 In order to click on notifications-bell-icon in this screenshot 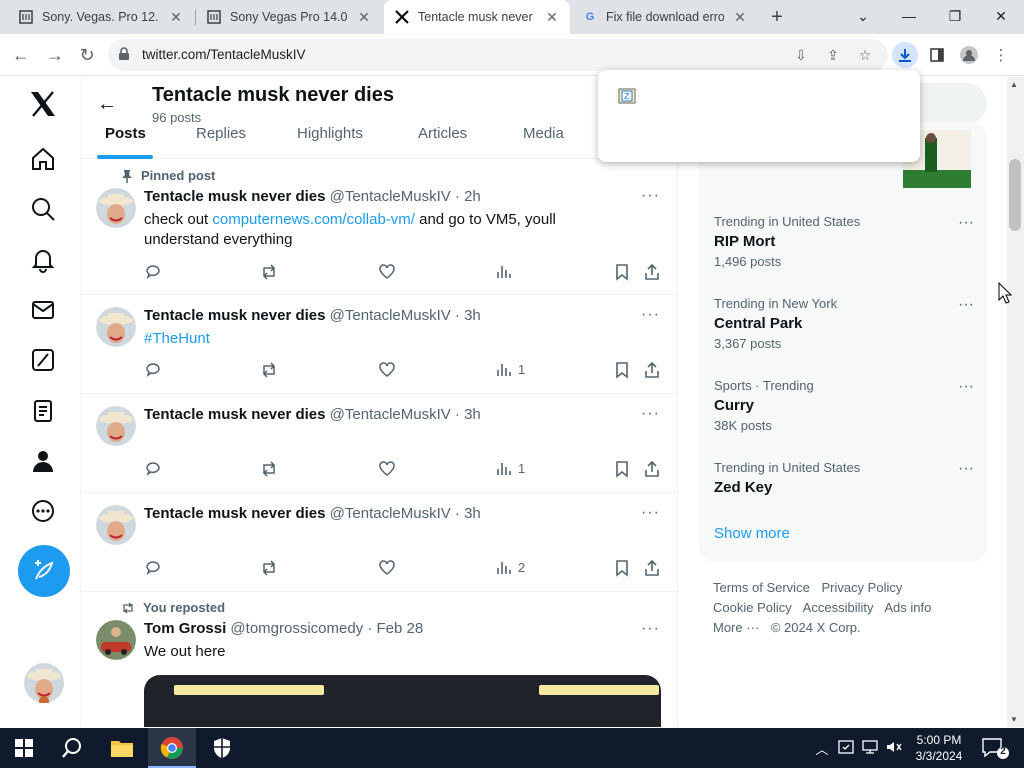, I will do `click(43, 260)`.